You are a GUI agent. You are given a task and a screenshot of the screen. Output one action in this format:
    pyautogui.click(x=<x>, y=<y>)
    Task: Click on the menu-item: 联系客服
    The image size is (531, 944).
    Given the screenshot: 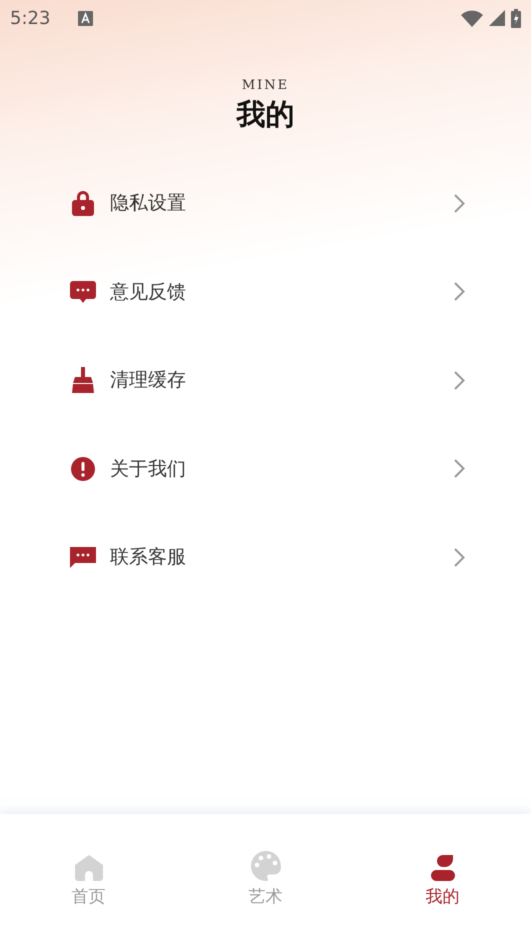 What is the action you would take?
    pyautogui.click(x=265, y=557)
    